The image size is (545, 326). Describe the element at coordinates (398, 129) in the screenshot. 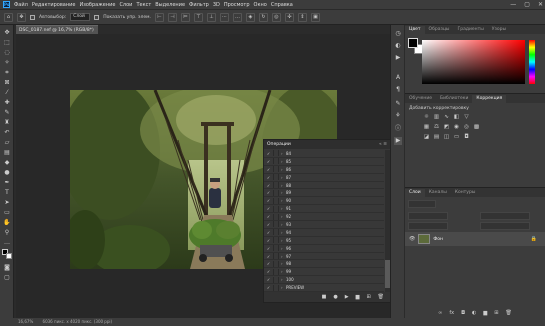

I see `info-icon: ⓘ` at that location.